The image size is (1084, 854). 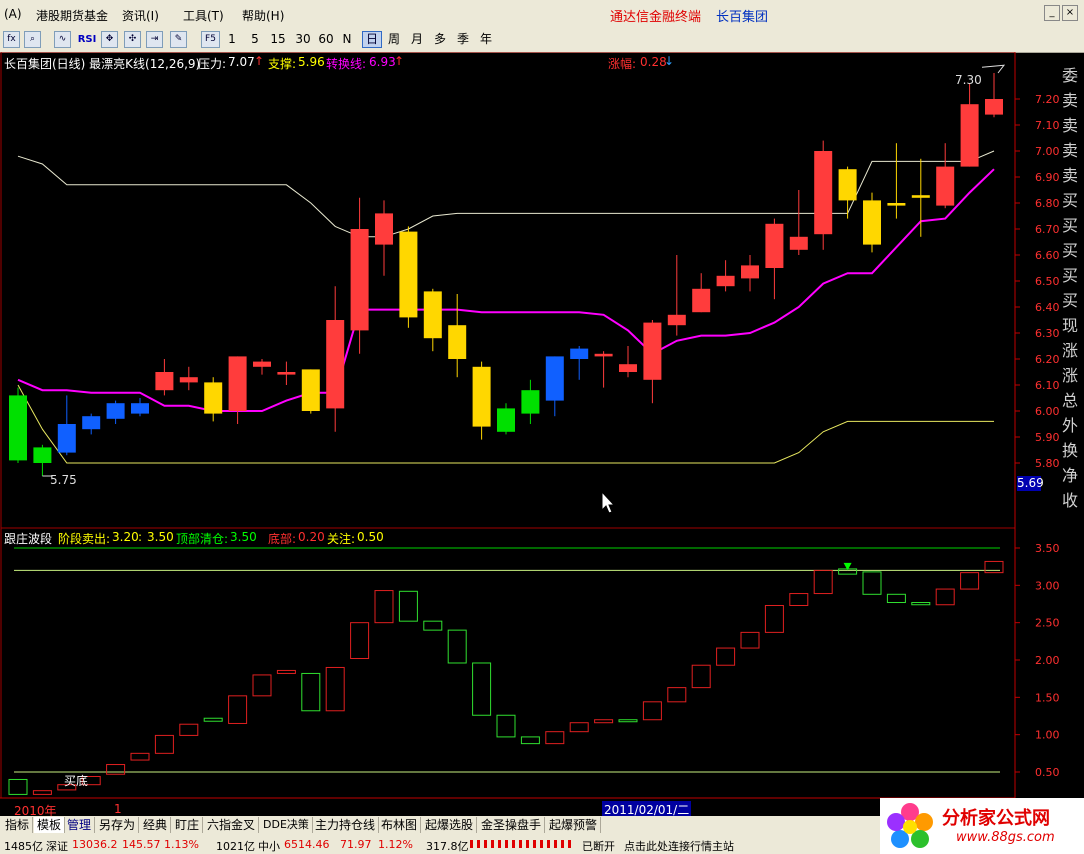 I want to click on stage-sell-value-2: 3.50, so click(x=160, y=537).